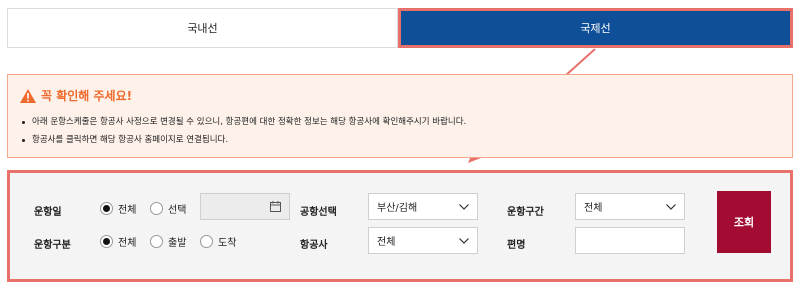  I want to click on flight-number-input, so click(630, 240).